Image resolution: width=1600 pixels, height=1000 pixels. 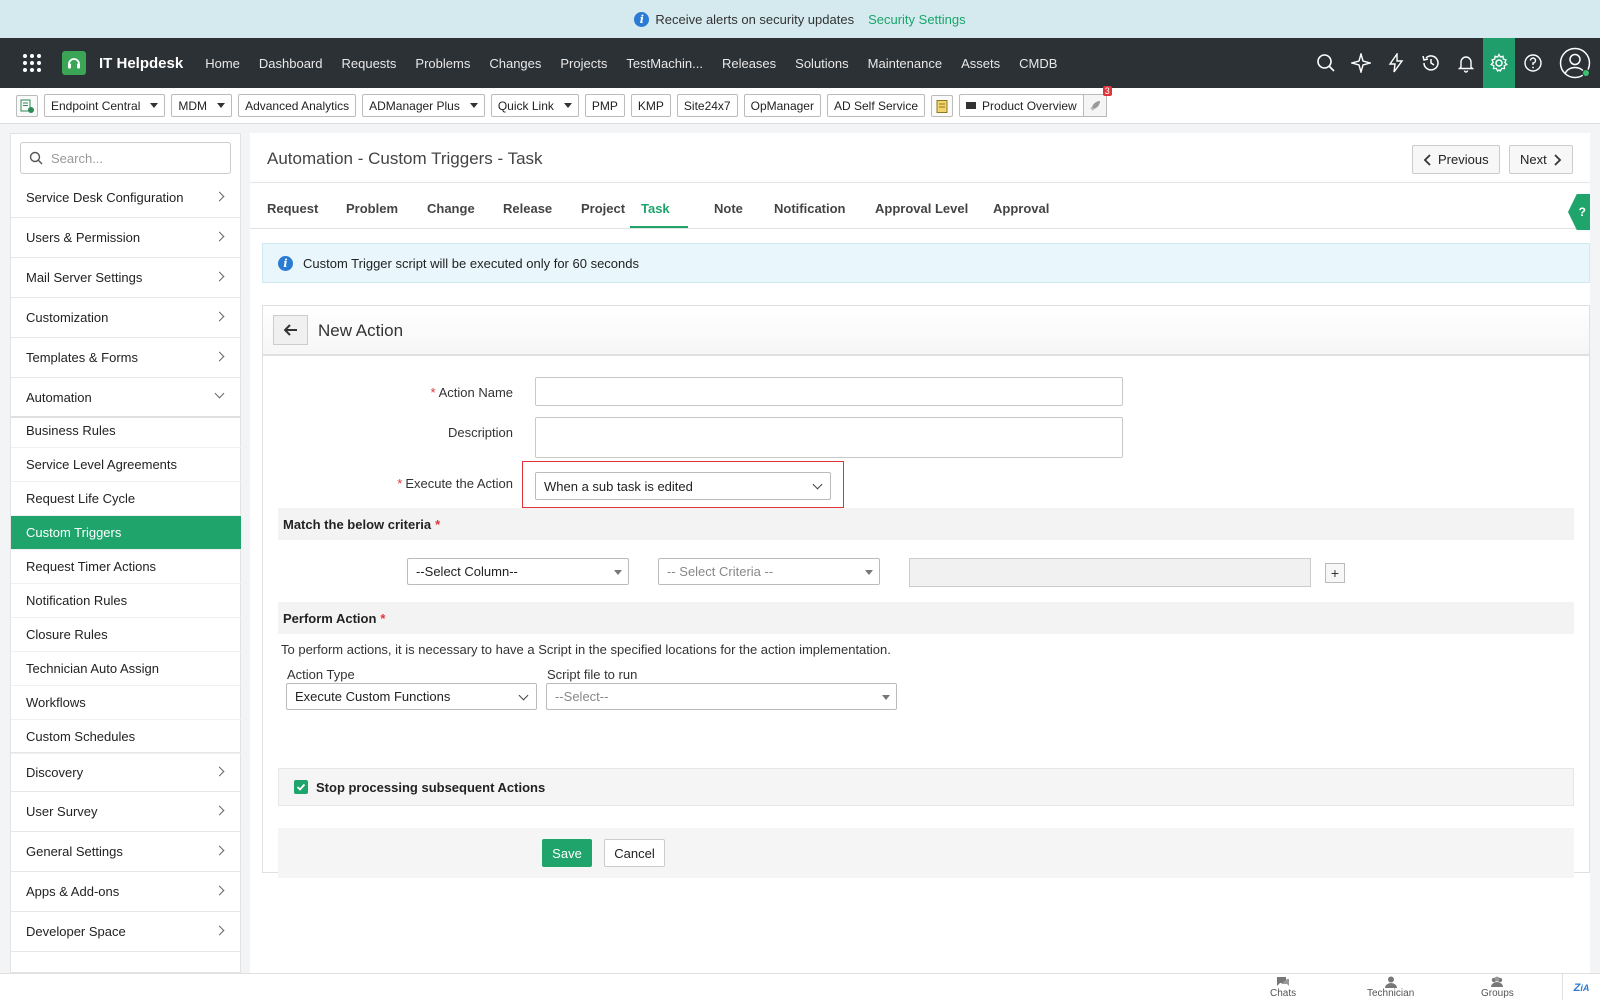 I want to click on sidebar-sub-request-timer-actions: Request Timer Actions, so click(x=126, y=567).